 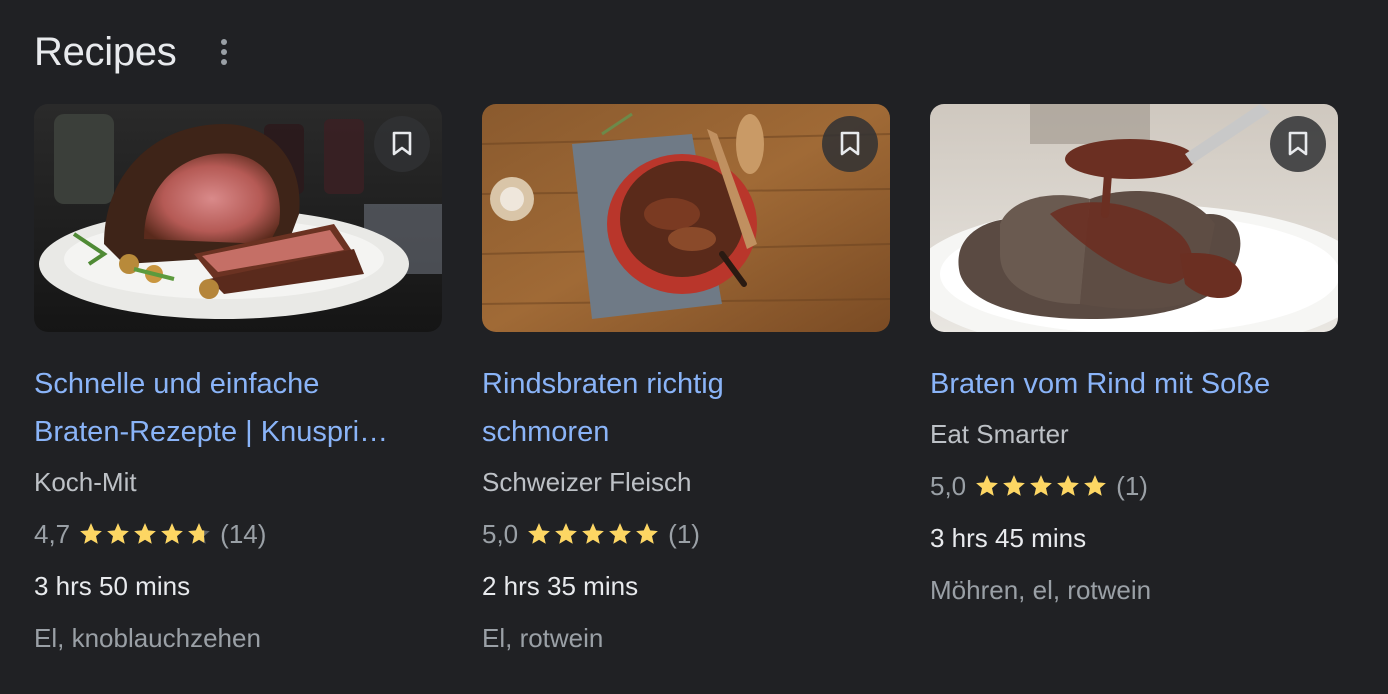 I want to click on recipe-source: Schweizer Fleisch, so click(x=587, y=482).